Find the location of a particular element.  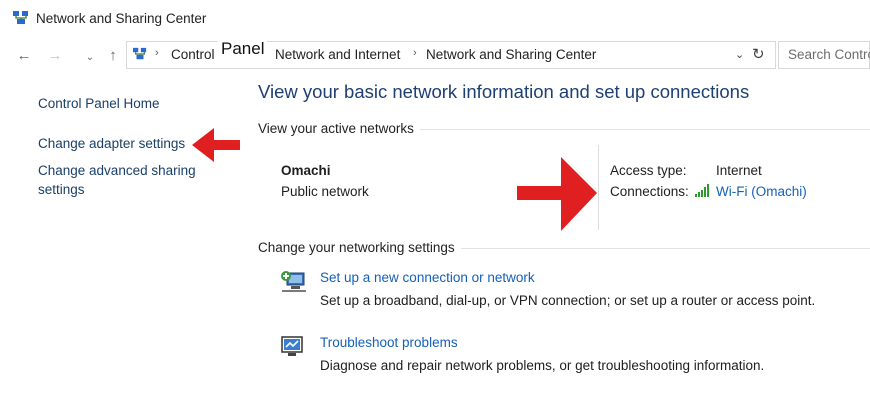

up-button: ↑ is located at coordinates (113, 56).